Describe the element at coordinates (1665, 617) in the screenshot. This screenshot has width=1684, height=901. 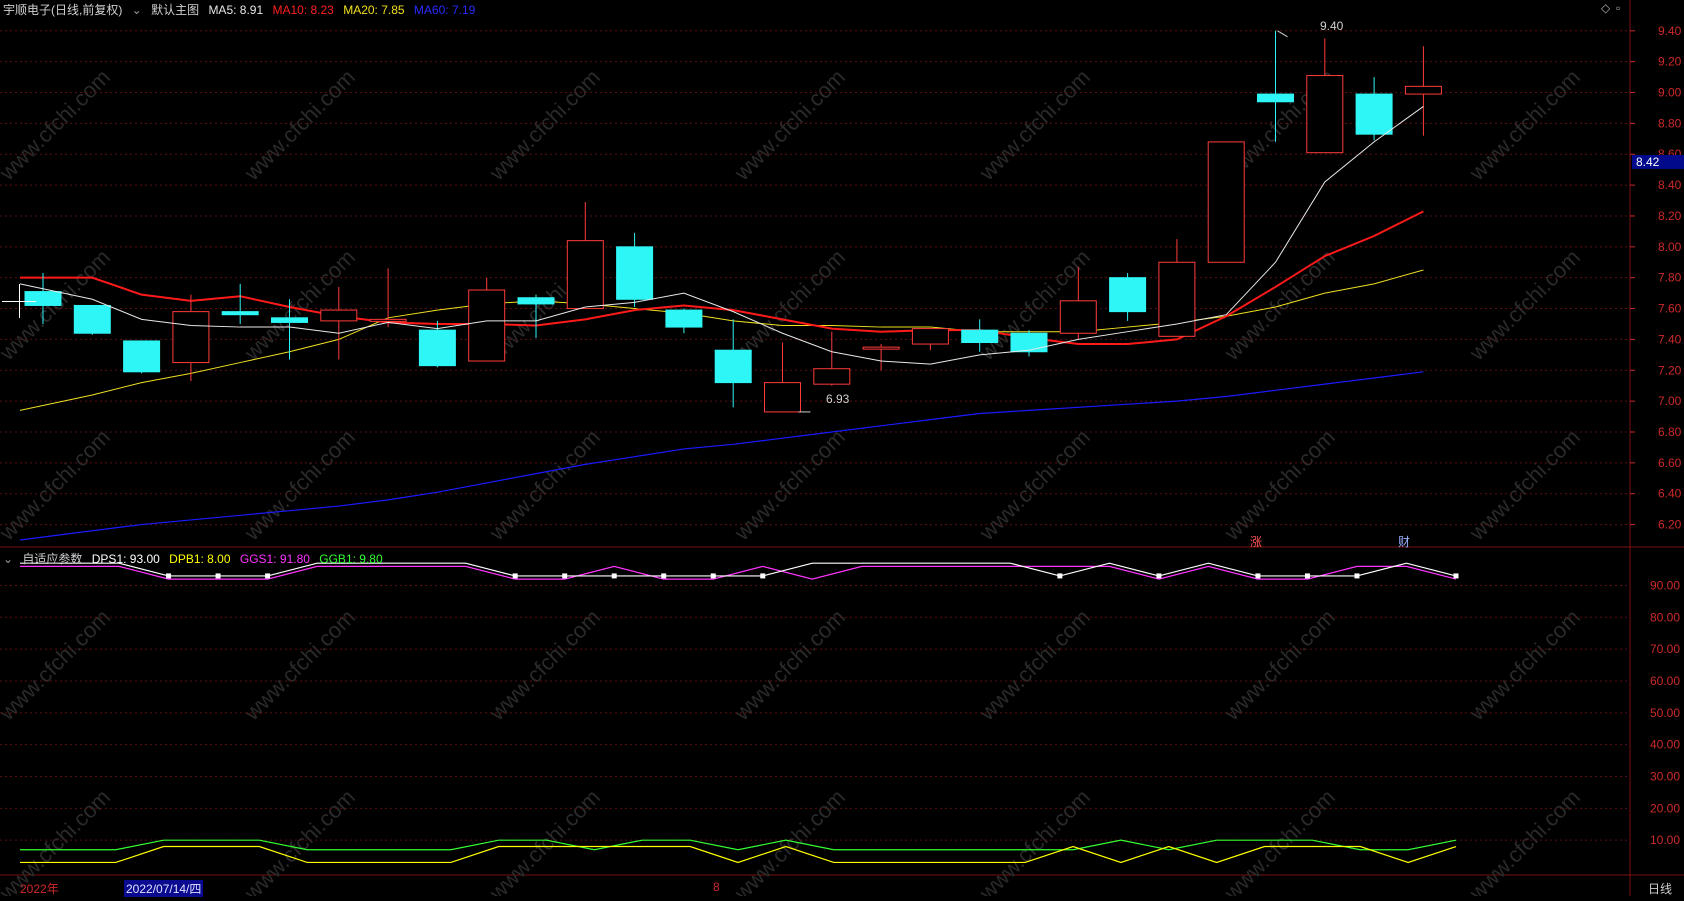
I see `indicator-tick-label: 80.00` at that location.